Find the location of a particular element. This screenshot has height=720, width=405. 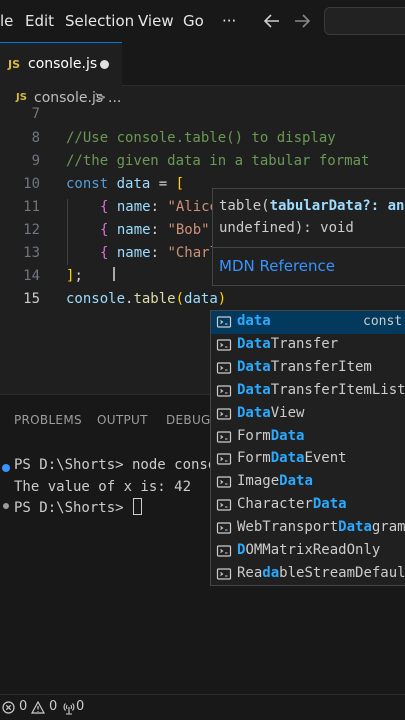

suggestion-label: data is located at coordinates (254, 321).